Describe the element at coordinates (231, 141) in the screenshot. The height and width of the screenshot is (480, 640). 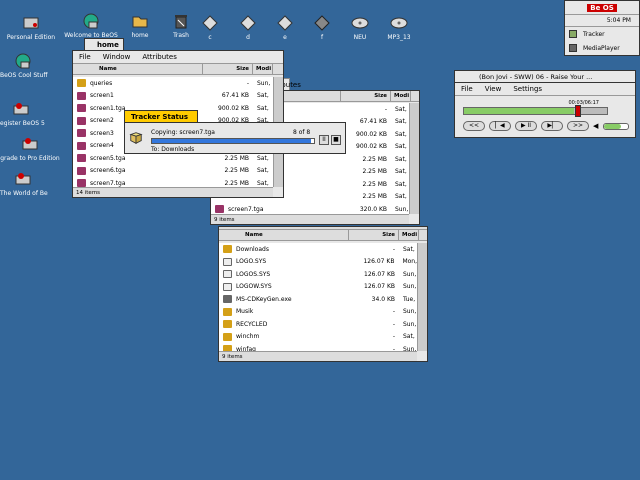
I see `copy-progress-fill` at that location.